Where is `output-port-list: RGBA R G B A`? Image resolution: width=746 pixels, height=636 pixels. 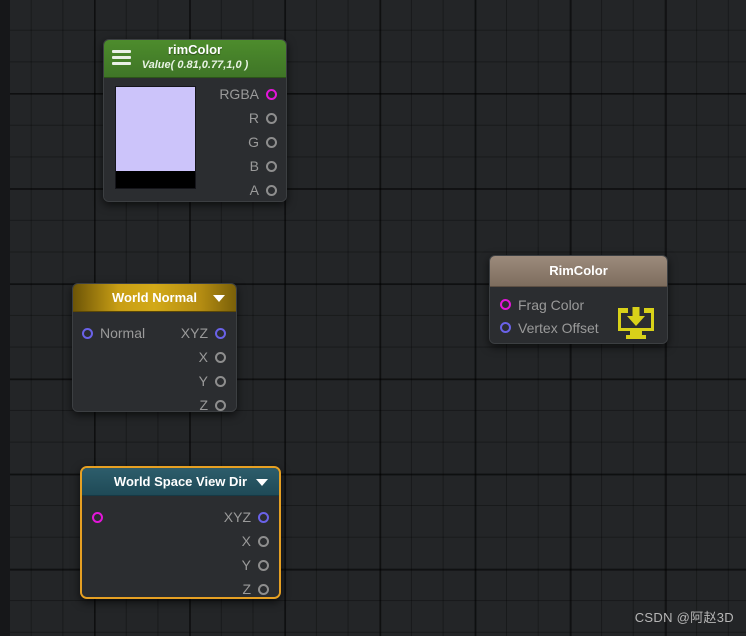 output-port-list: RGBA R G B A is located at coordinates (232, 141).